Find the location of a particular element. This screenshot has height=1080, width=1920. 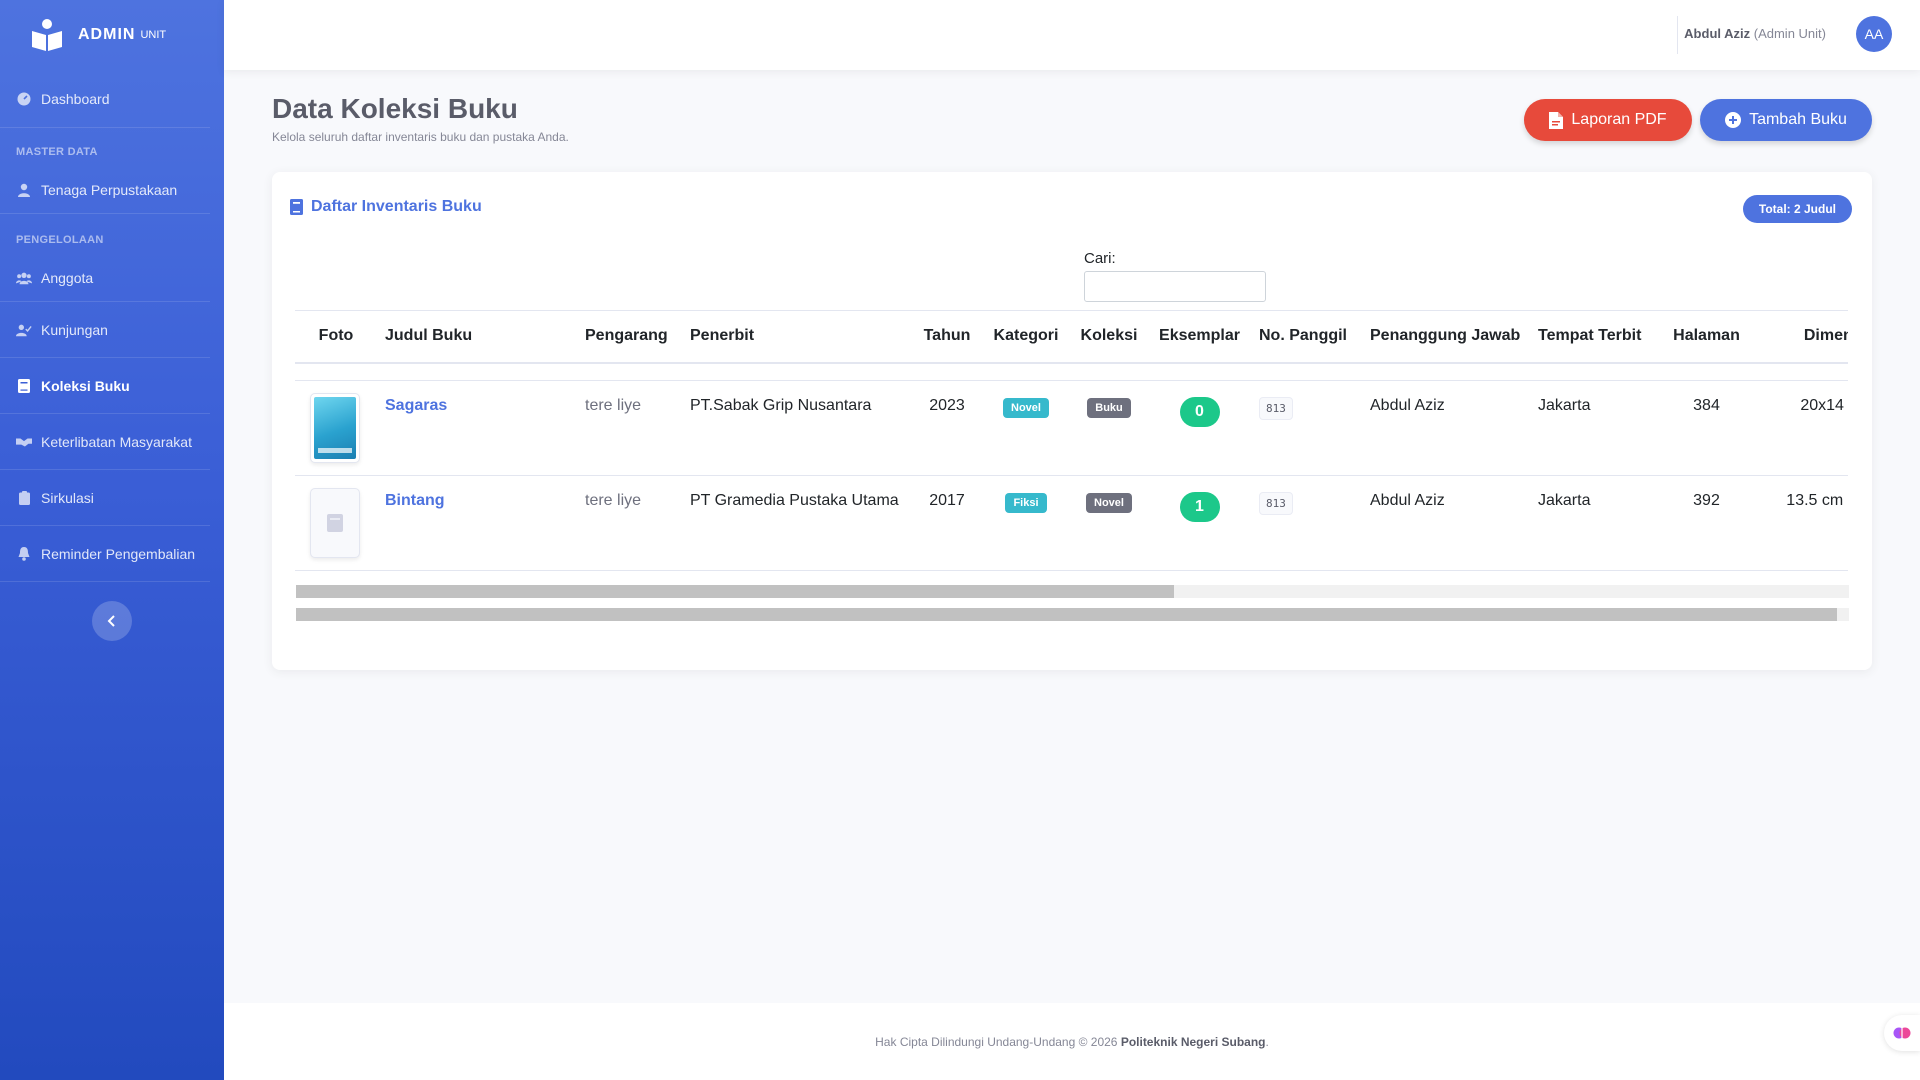

clipboard-icon is located at coordinates (24, 498).